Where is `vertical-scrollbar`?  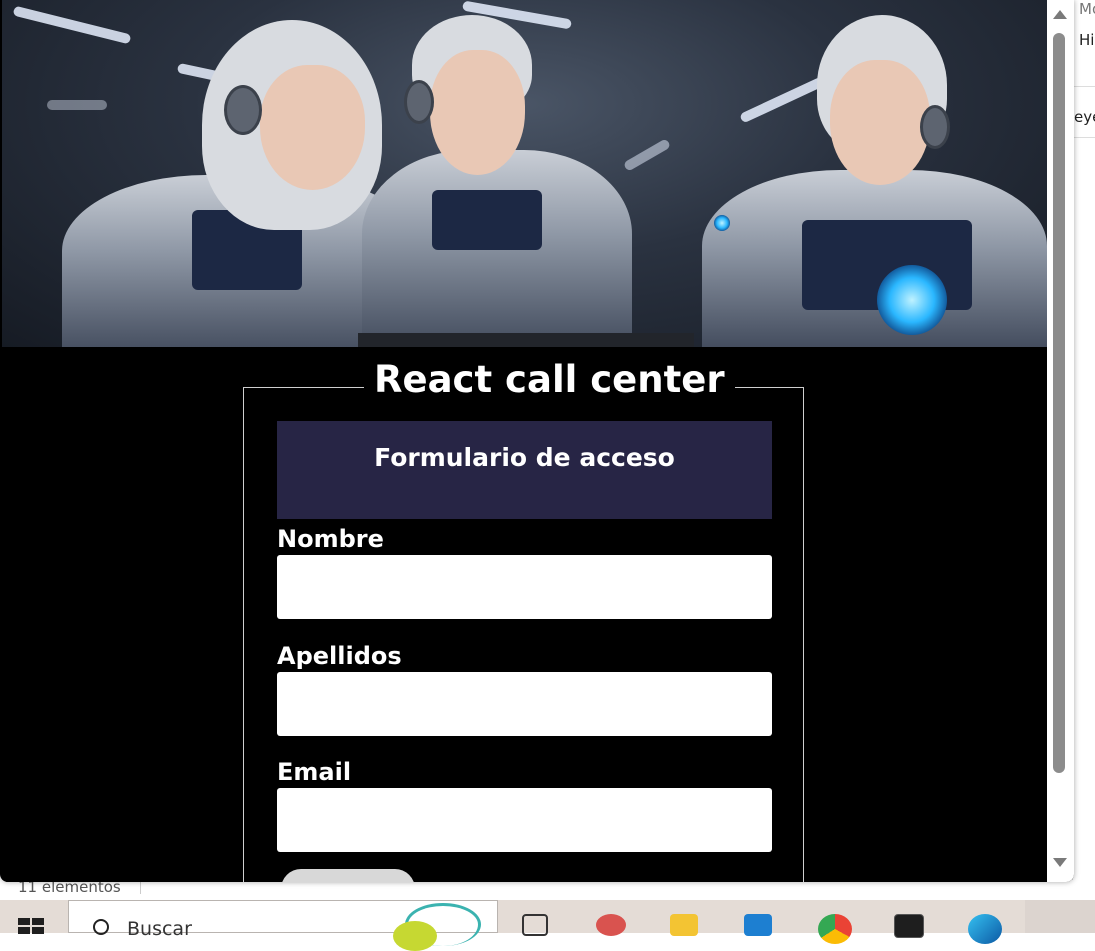 vertical-scrollbar is located at coordinates (1060, 441).